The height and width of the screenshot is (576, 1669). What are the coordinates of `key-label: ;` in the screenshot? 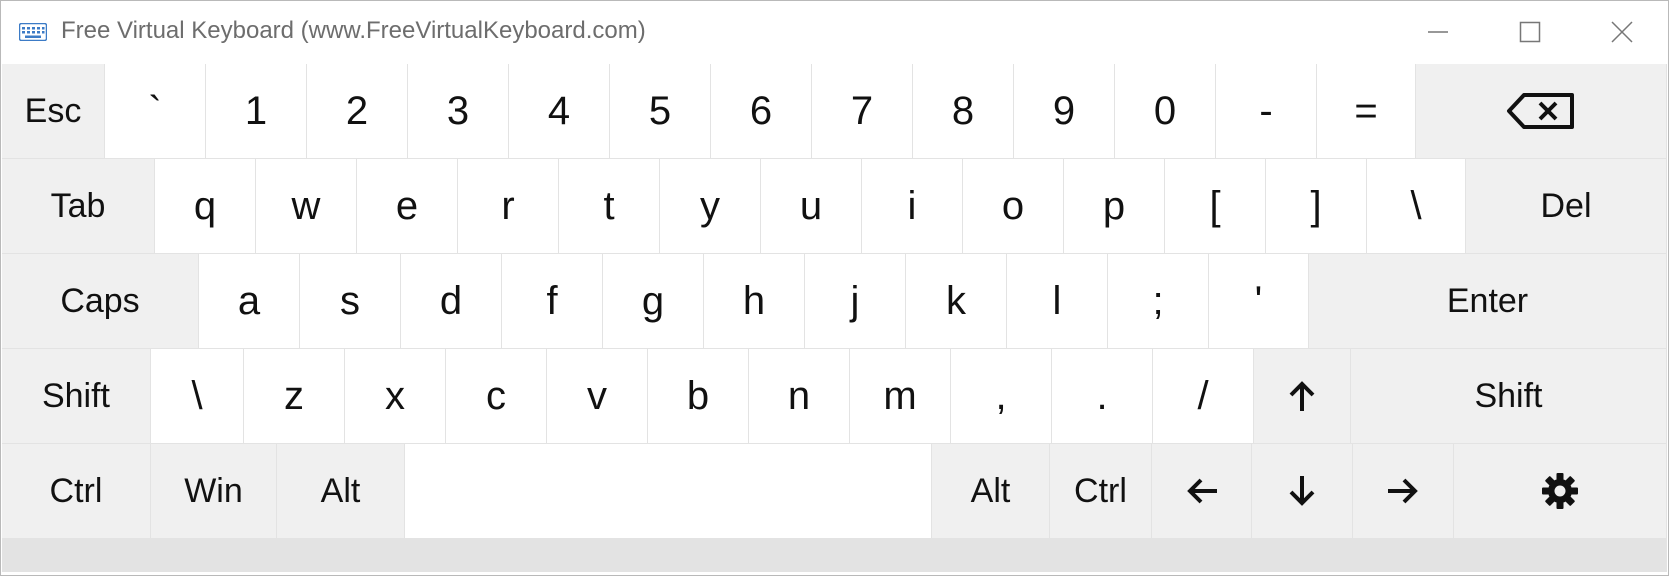 It's located at (1158, 300).